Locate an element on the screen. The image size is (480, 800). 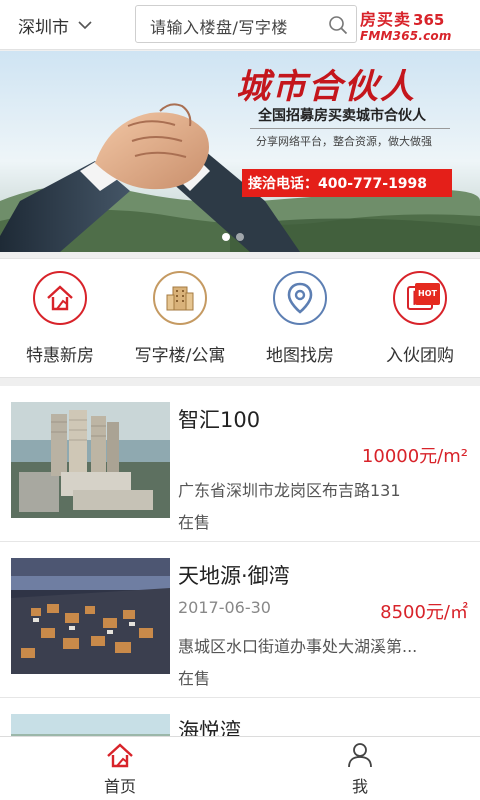
category-label: 入伙团购 is located at coordinates (420, 356).